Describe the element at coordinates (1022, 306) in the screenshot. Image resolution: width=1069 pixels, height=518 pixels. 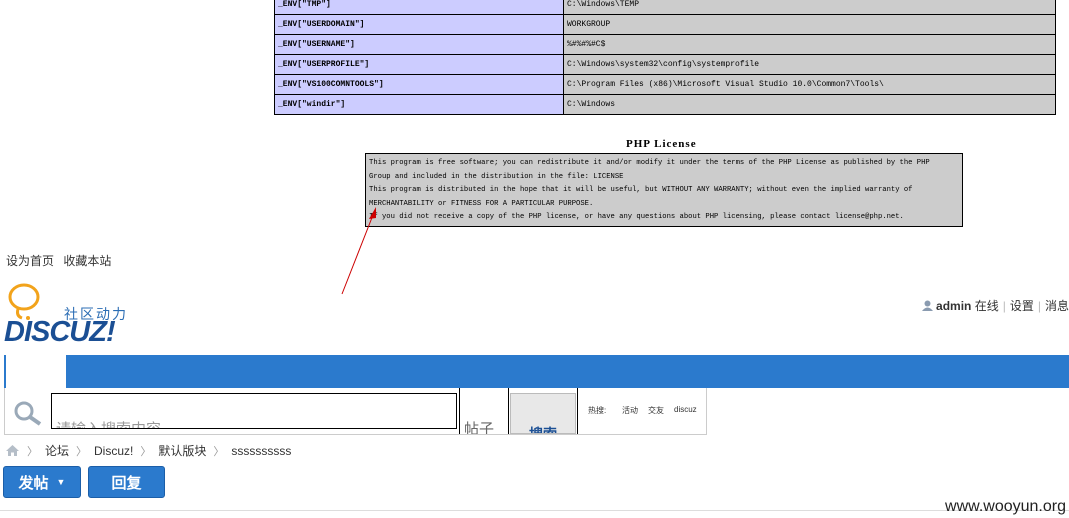
I see `settings-link: 设置` at that location.